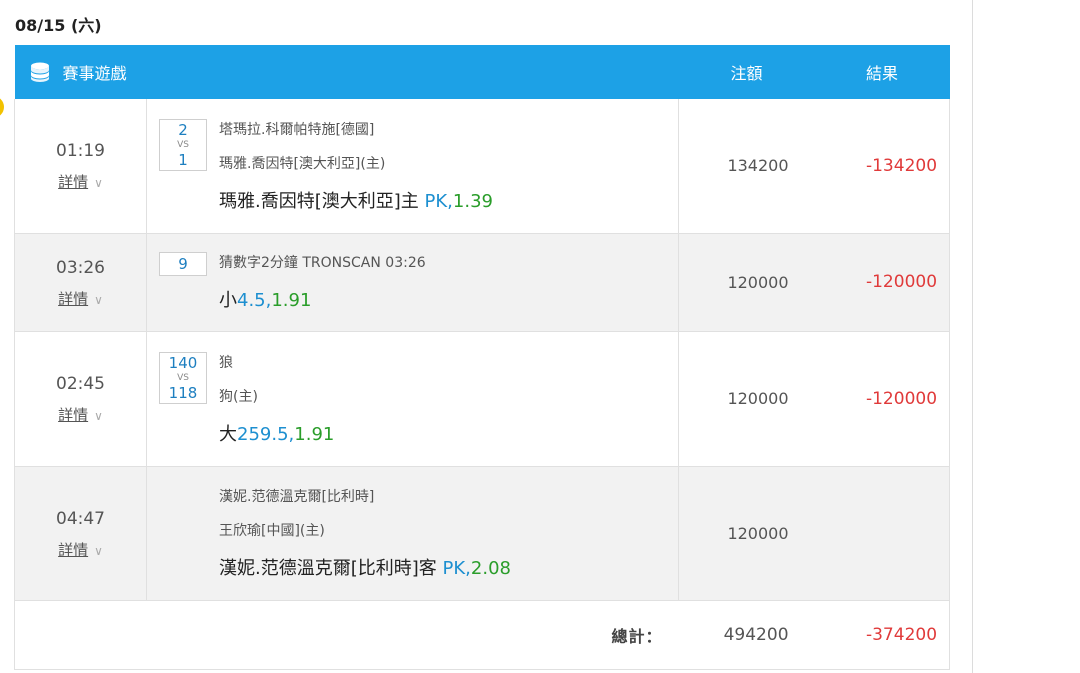 This screenshot has width=1080, height=673. I want to click on total-result: -374200, so click(882, 635).